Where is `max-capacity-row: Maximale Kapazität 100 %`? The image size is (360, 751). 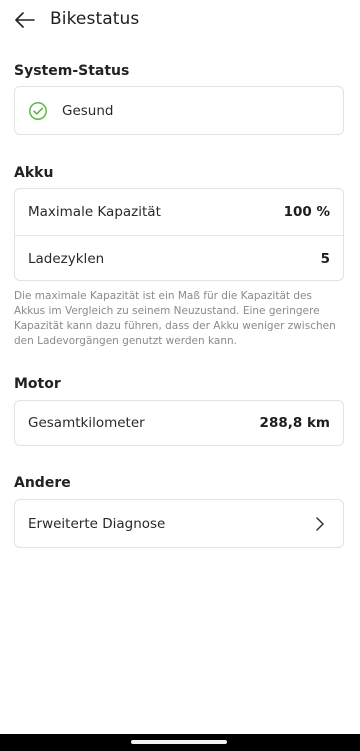 max-capacity-row: Maximale Kapazität 100 % is located at coordinates (179, 212).